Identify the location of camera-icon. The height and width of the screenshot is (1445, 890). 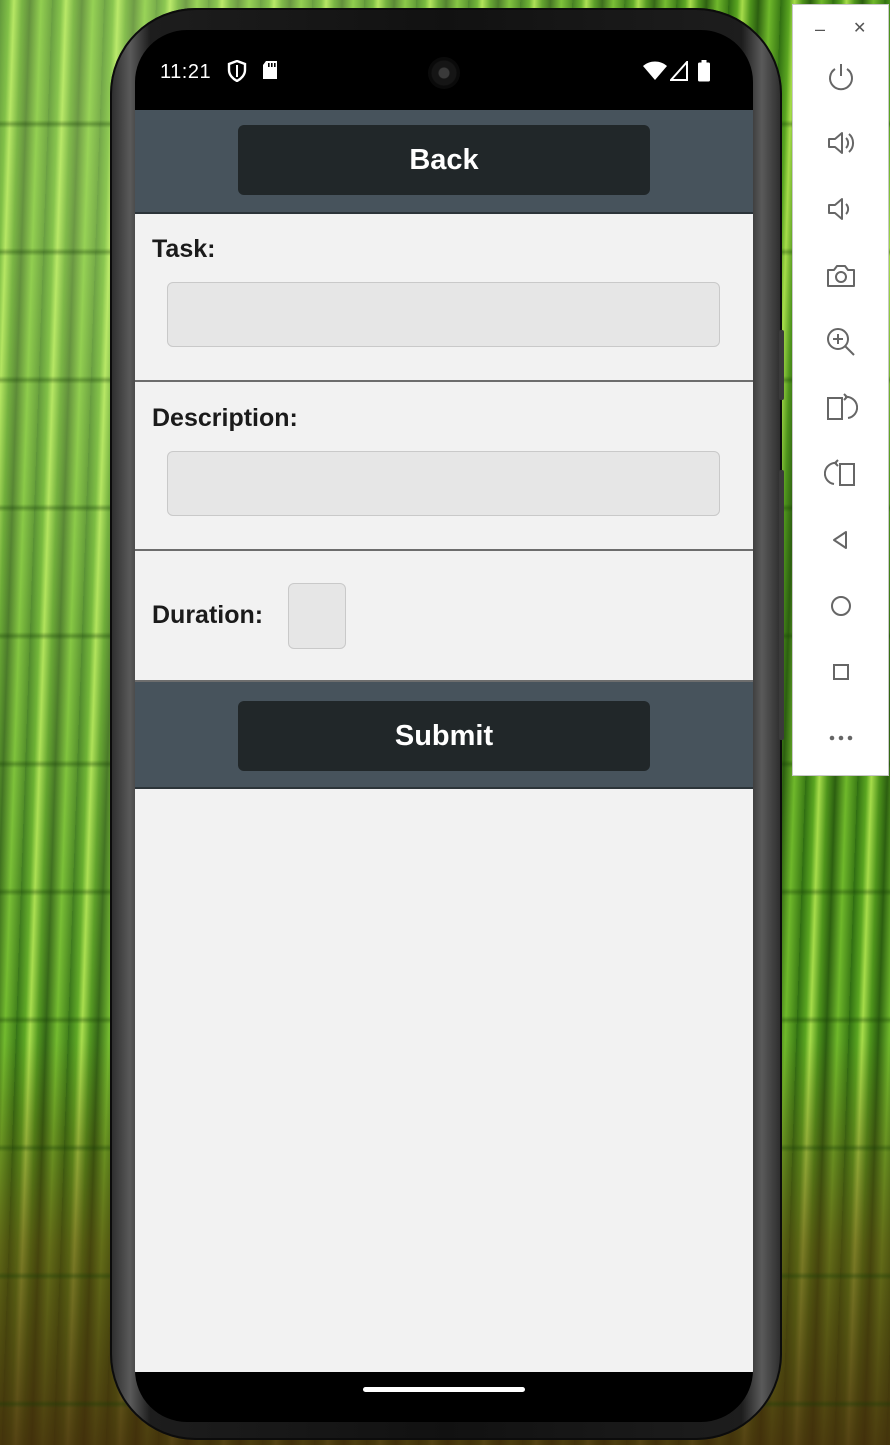
(841, 276).